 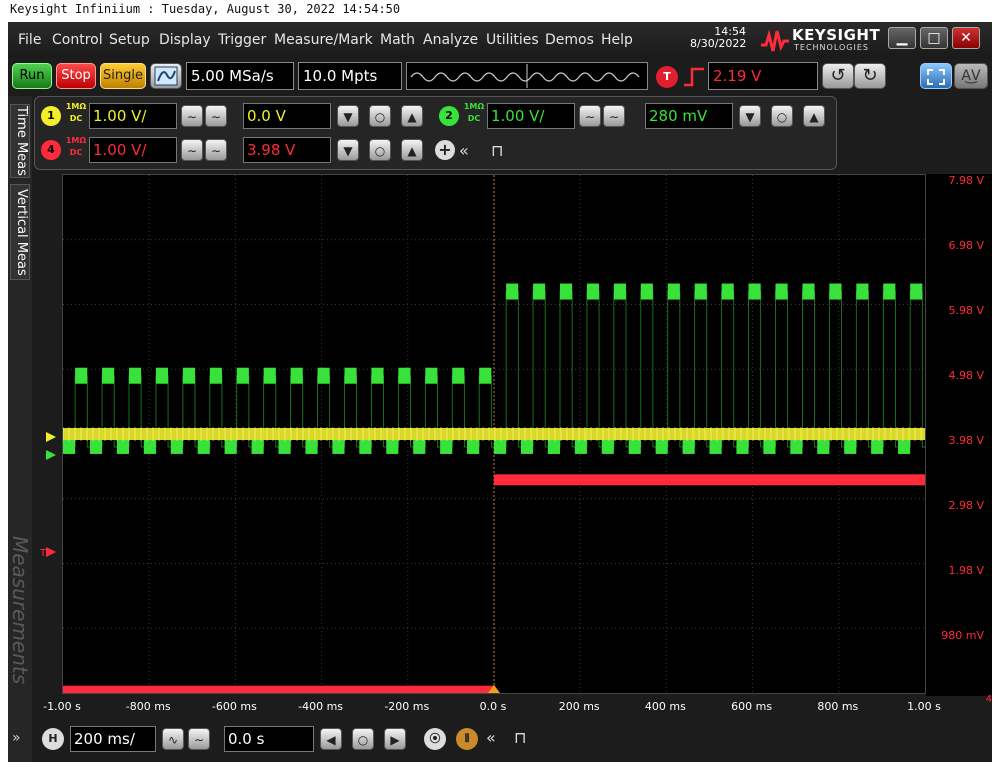 I want to click on menu-utilities: Utilities, so click(x=512, y=40).